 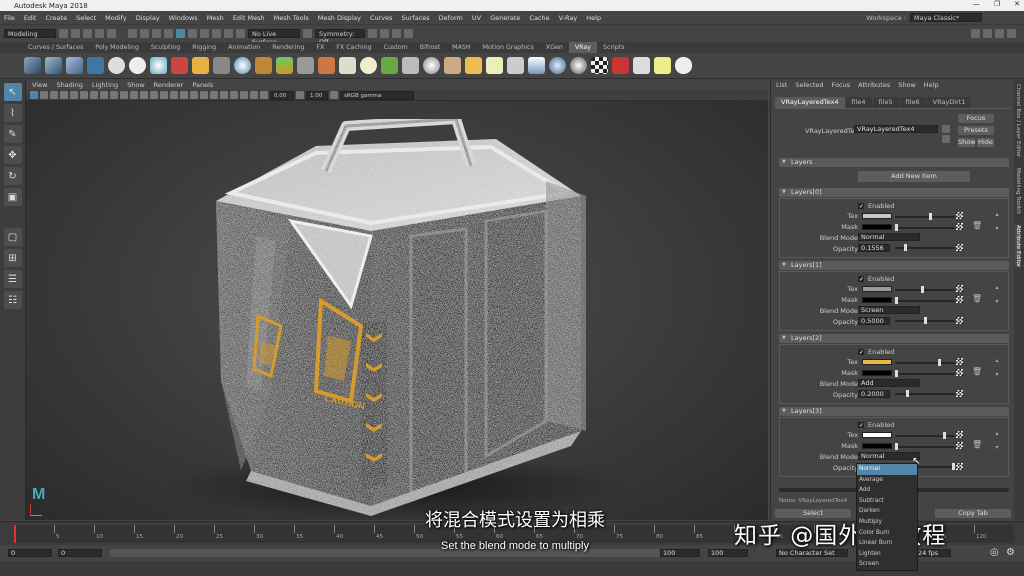 What do you see at coordinates (320, 47) in the screenshot?
I see `shelf-tab-fx: FX` at bounding box center [320, 47].